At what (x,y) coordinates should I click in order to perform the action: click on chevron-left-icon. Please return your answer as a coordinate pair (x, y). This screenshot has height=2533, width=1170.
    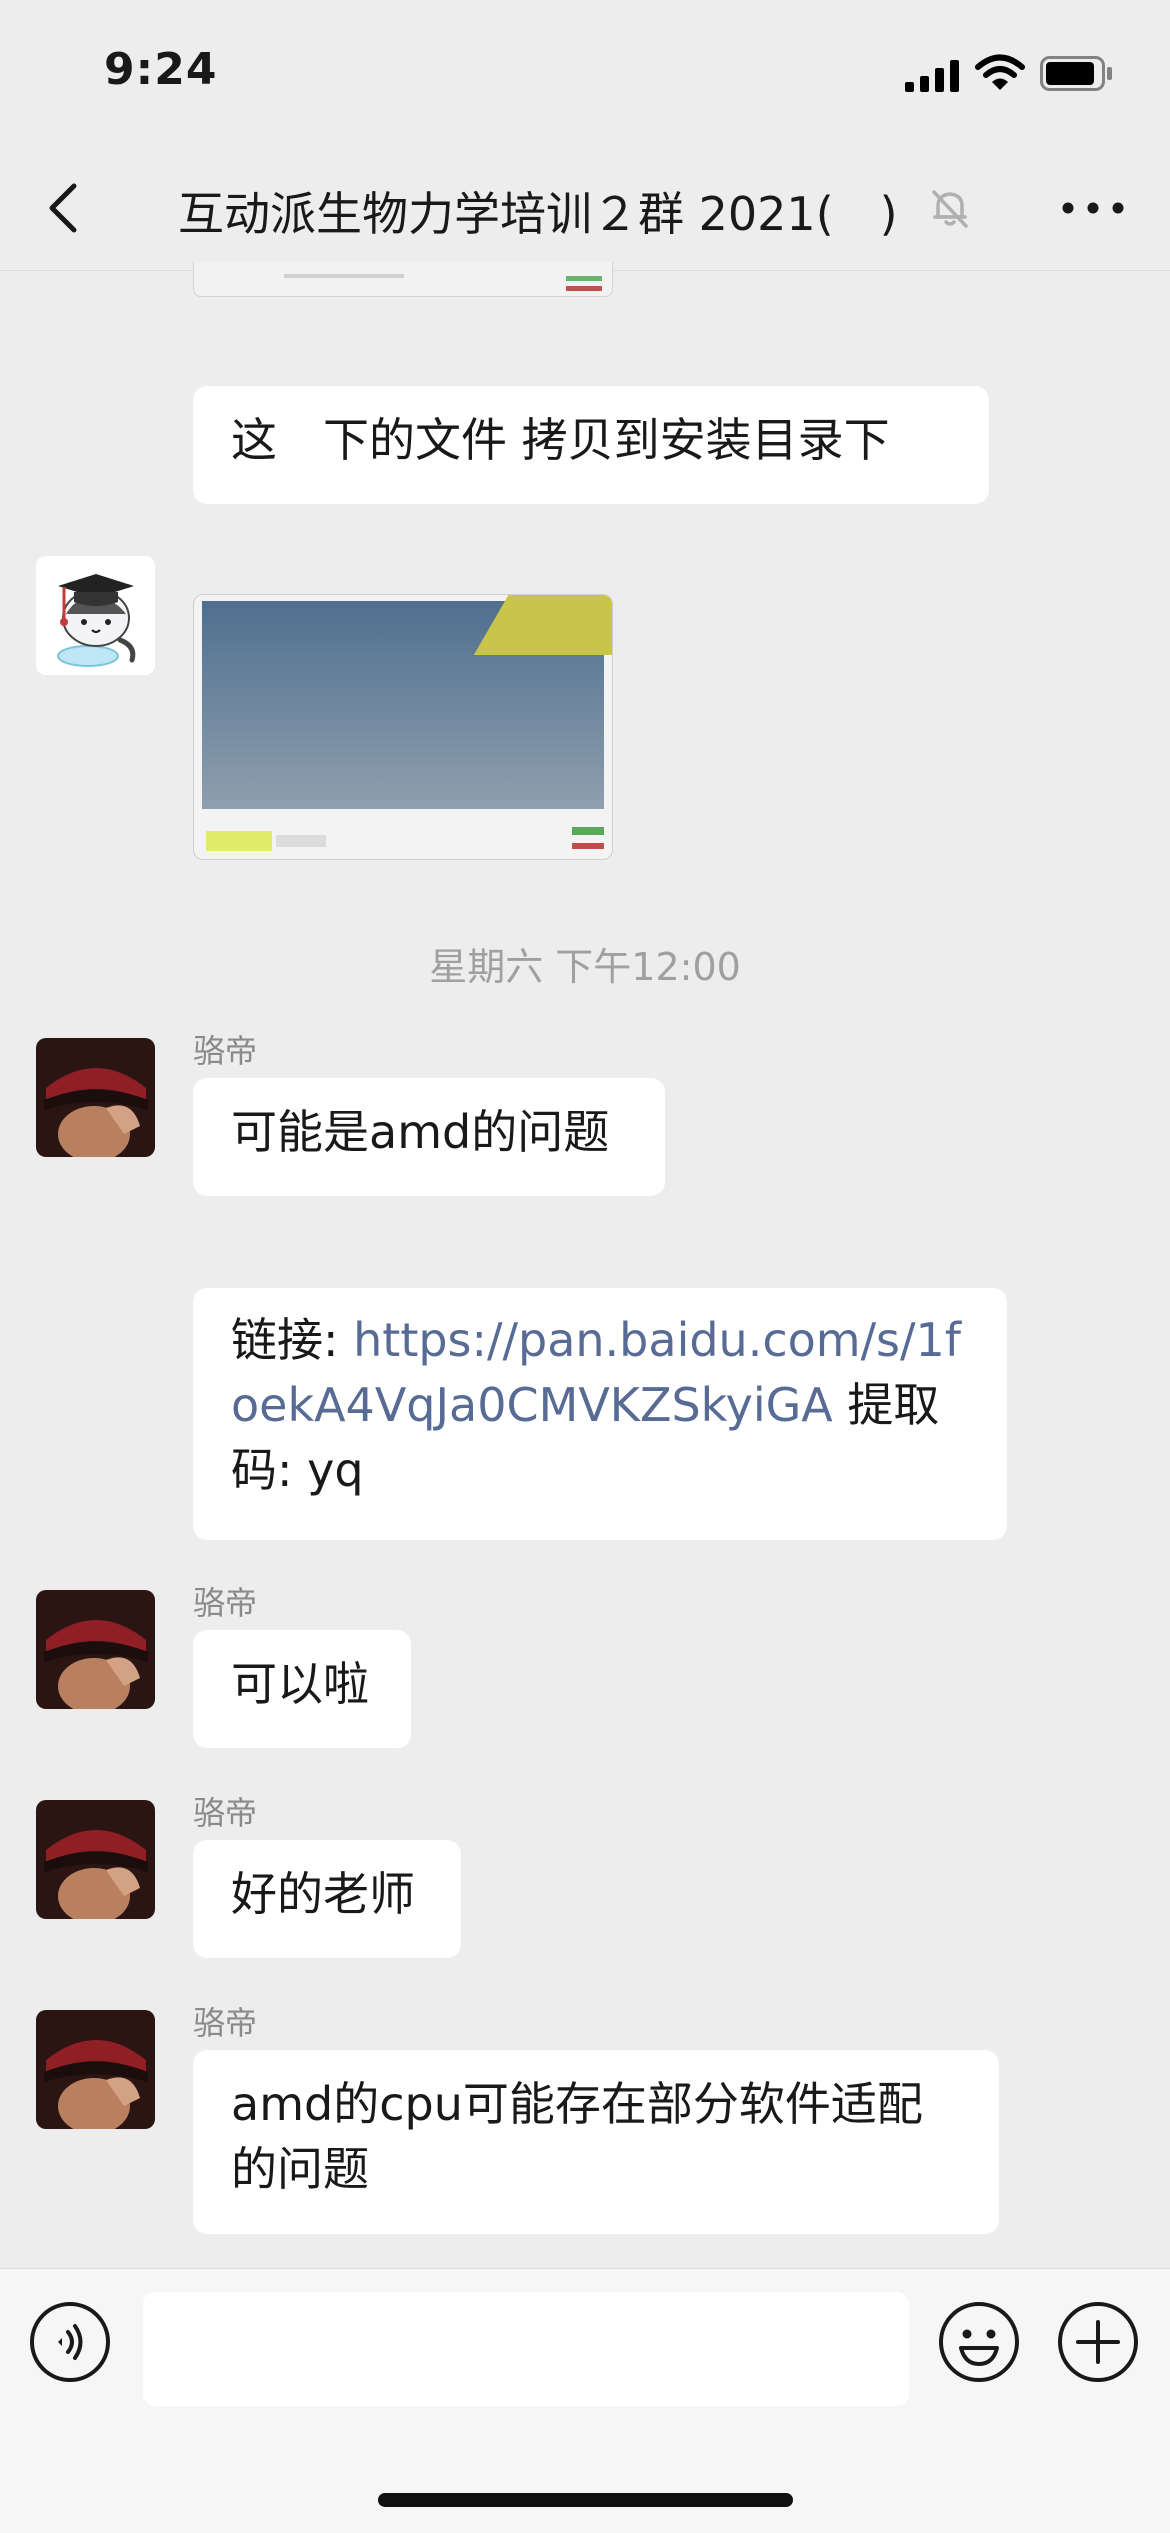
    Looking at the image, I should click on (63, 208).